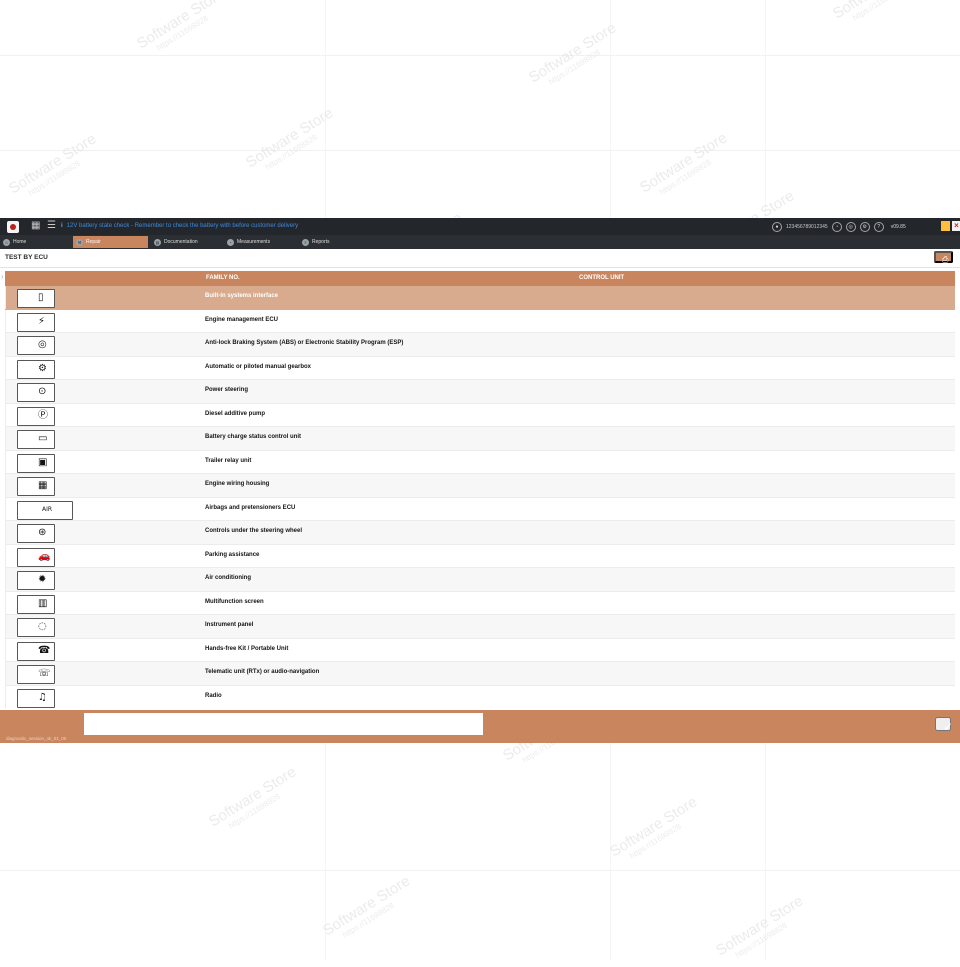 Image resolution: width=960 pixels, height=967 pixels. Describe the element at coordinates (36, 369) in the screenshot. I see `gearbox-icon: ⚙` at that location.